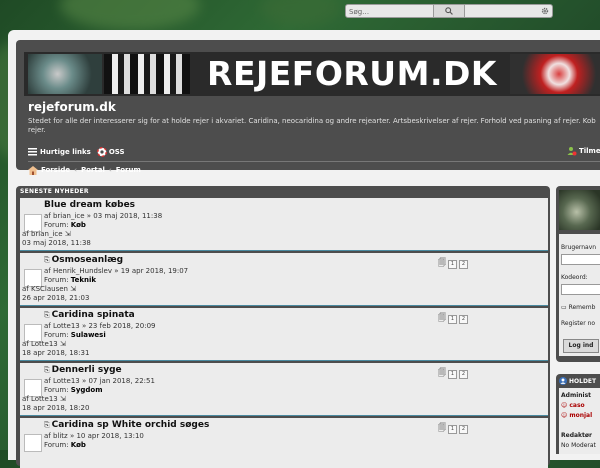  Describe the element at coordinates (580, 289) in the screenshot. I see `password-field` at that location.